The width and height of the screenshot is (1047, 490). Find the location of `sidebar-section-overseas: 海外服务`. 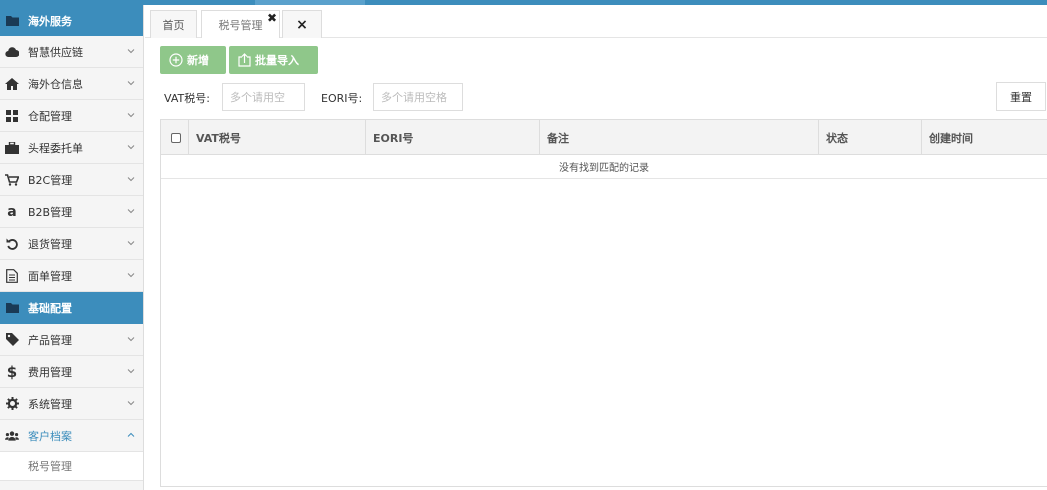

sidebar-section-overseas: 海外服务 is located at coordinates (71, 20).